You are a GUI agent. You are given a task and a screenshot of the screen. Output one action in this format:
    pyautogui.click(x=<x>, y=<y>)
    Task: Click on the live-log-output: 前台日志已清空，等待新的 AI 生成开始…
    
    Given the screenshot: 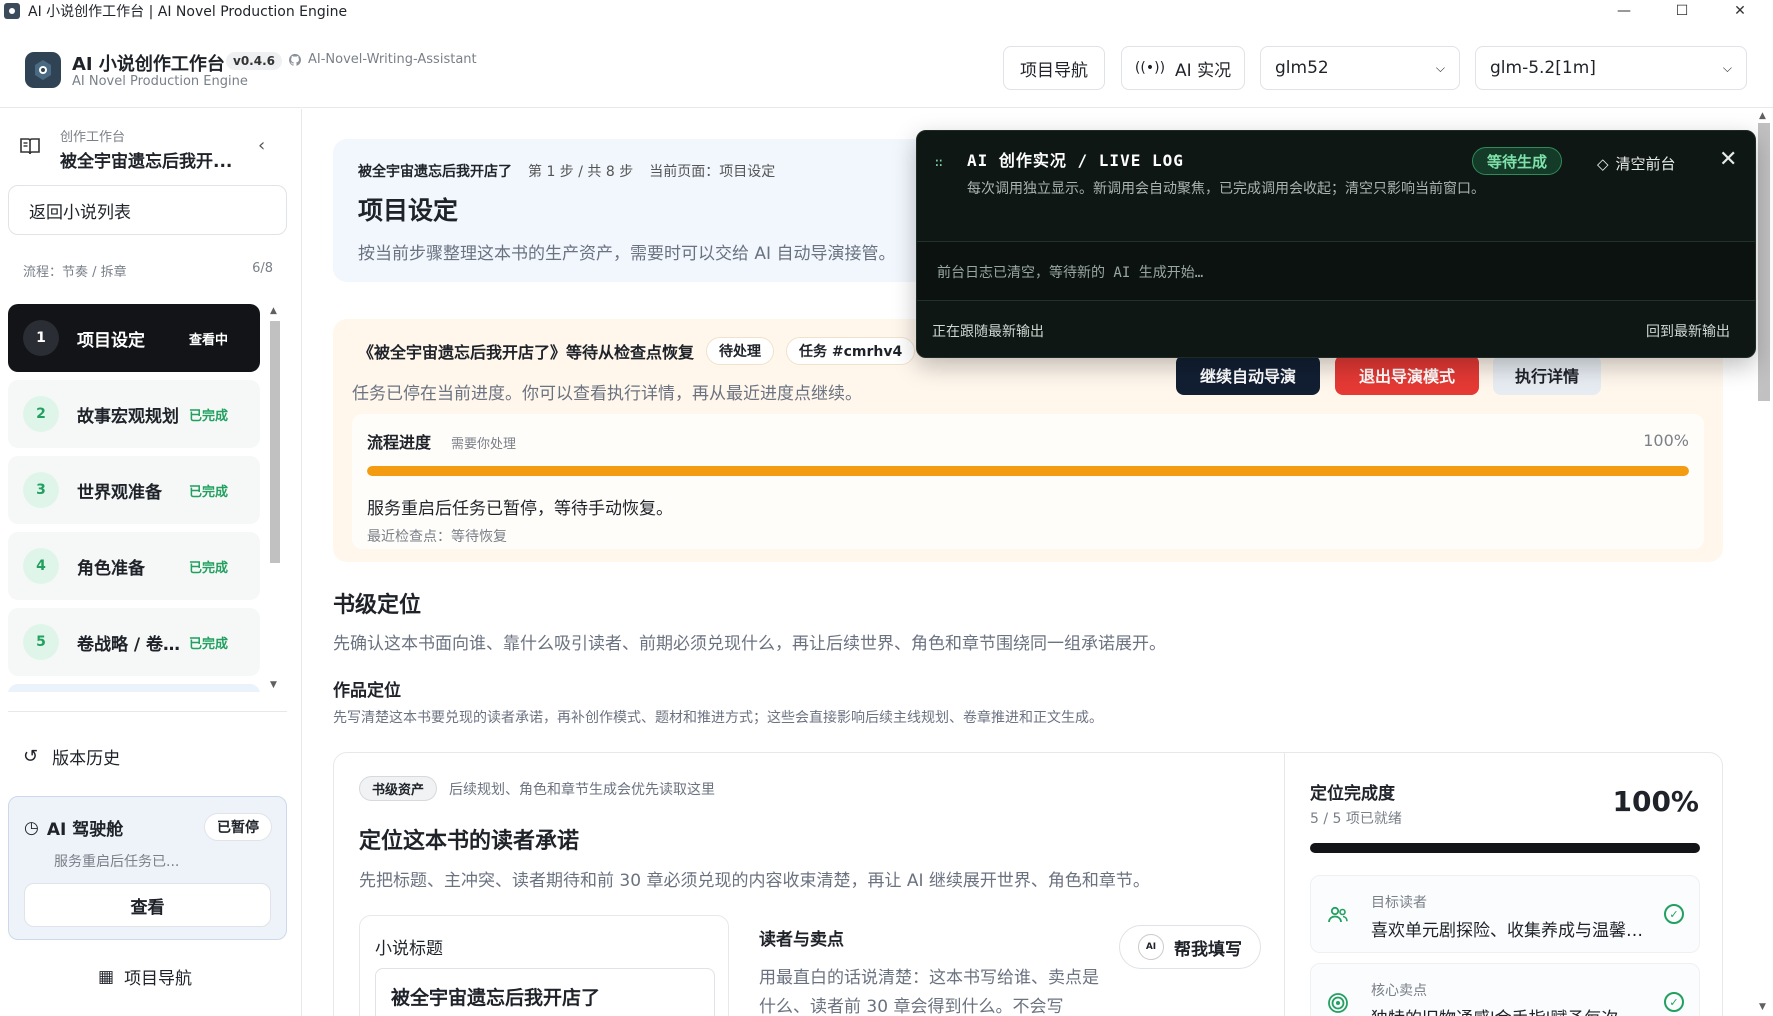 What is the action you would take?
    pyautogui.click(x=1336, y=271)
    